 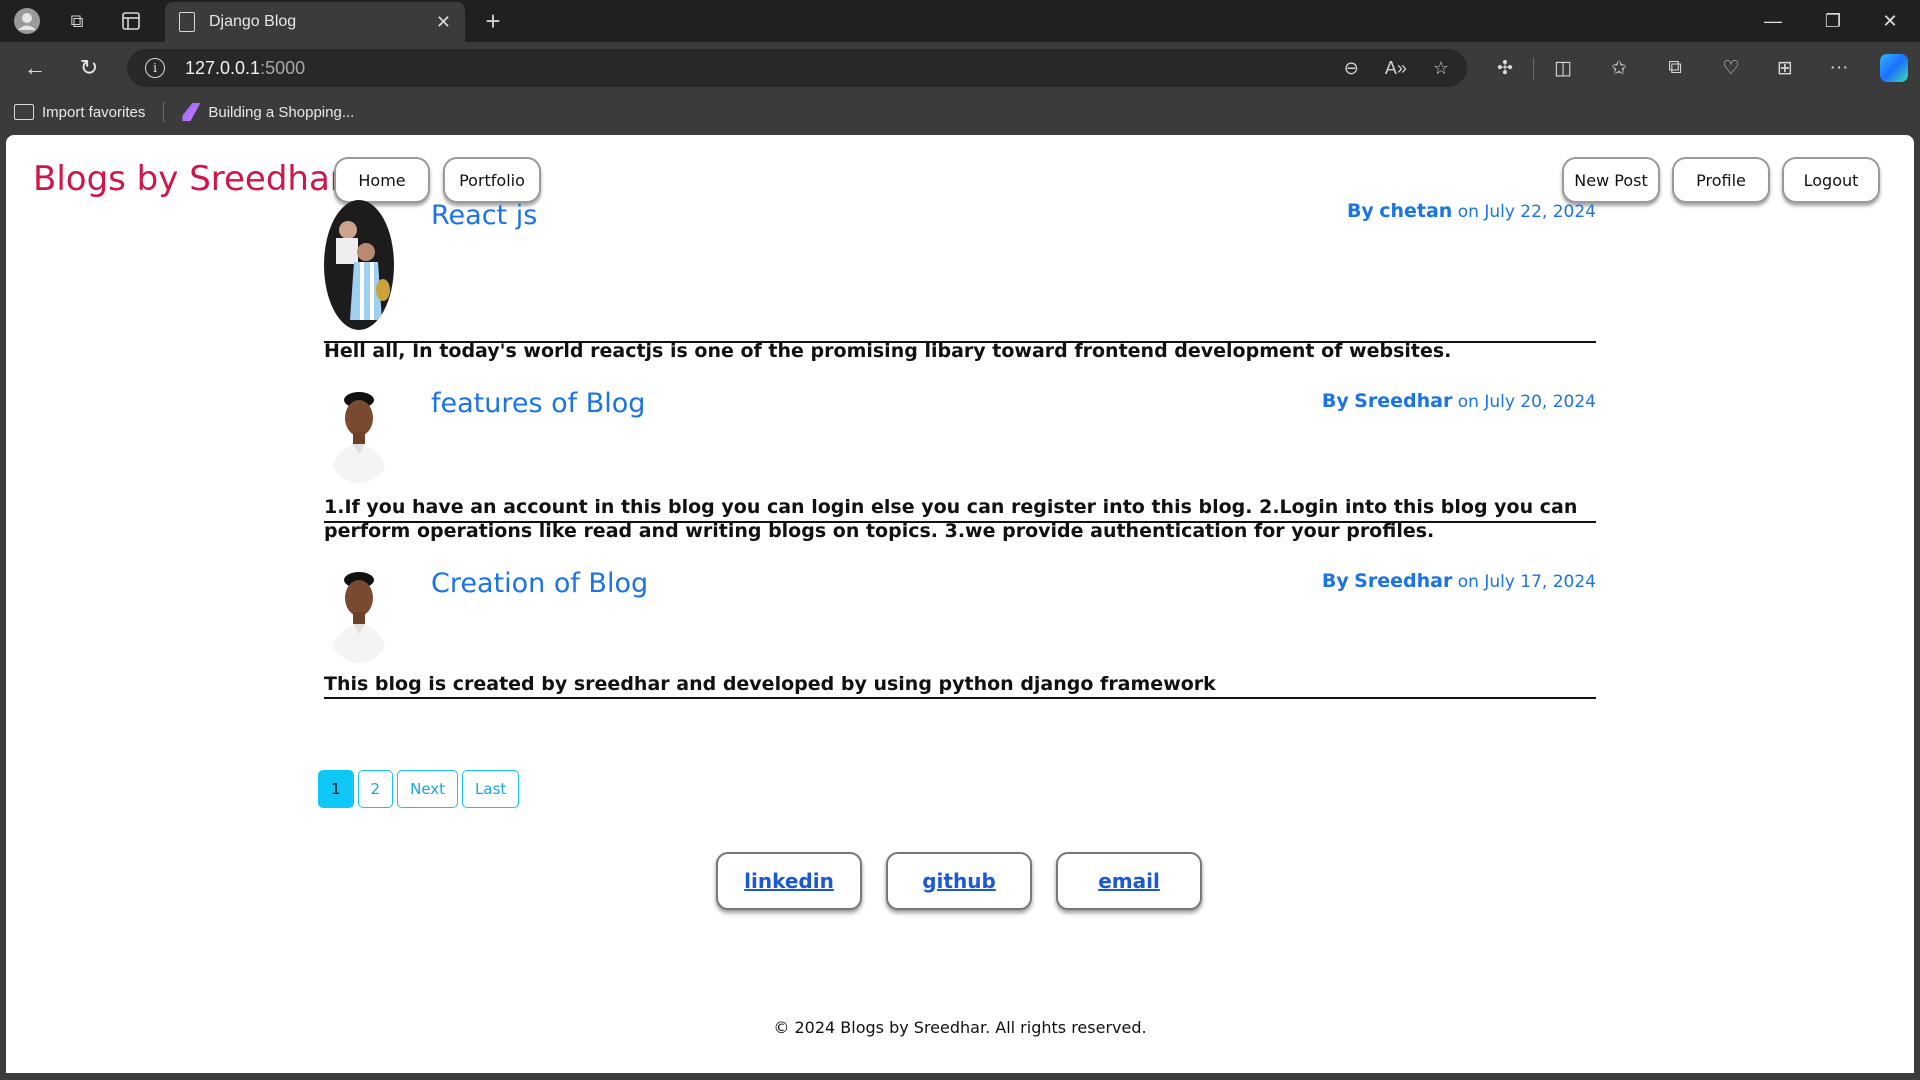 What do you see at coordinates (164, 112) in the screenshot?
I see `favorites-divider` at bounding box center [164, 112].